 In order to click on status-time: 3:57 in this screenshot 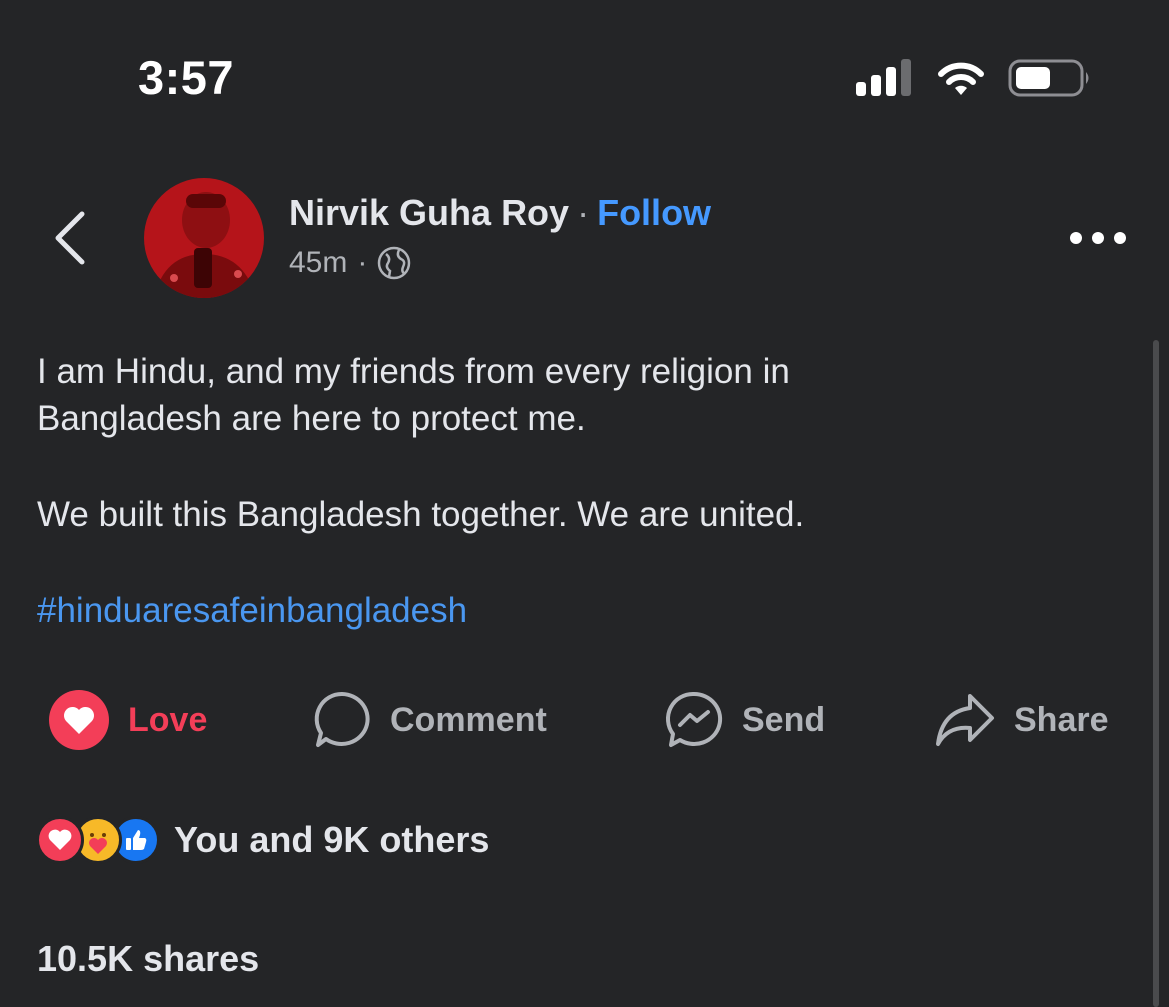, I will do `click(186, 77)`.